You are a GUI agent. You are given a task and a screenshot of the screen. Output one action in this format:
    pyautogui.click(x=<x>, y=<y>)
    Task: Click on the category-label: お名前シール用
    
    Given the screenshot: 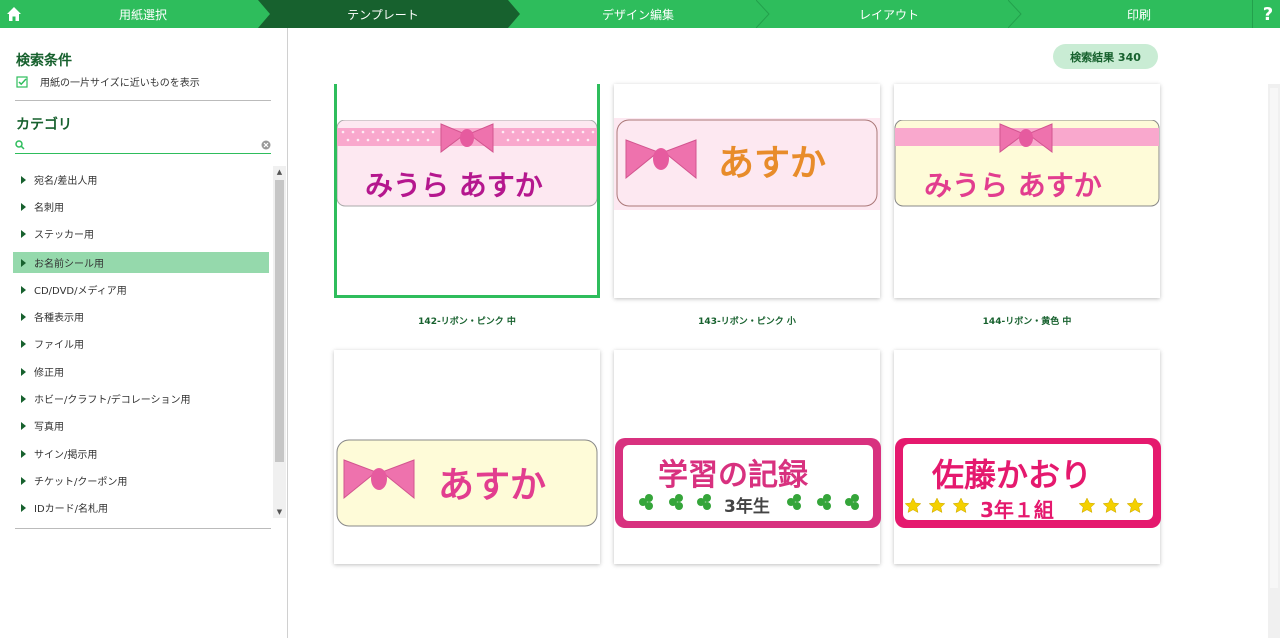 What is the action you would take?
    pyautogui.click(x=69, y=264)
    